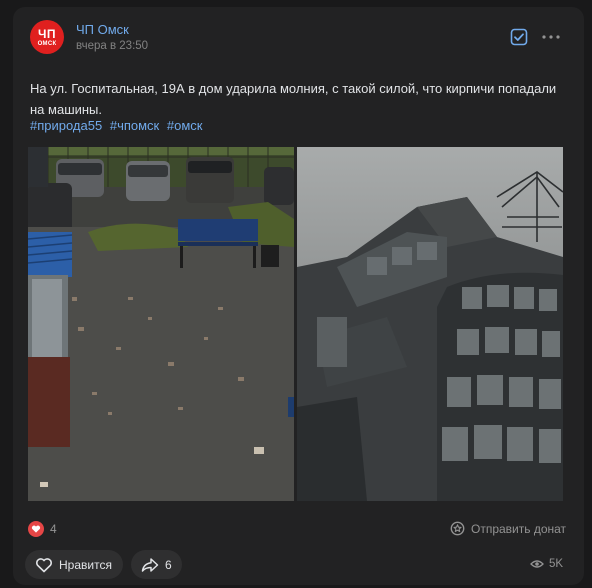 The width and height of the screenshot is (592, 588). Describe the element at coordinates (519, 37) in the screenshot. I see `checkbox-icon` at that location.